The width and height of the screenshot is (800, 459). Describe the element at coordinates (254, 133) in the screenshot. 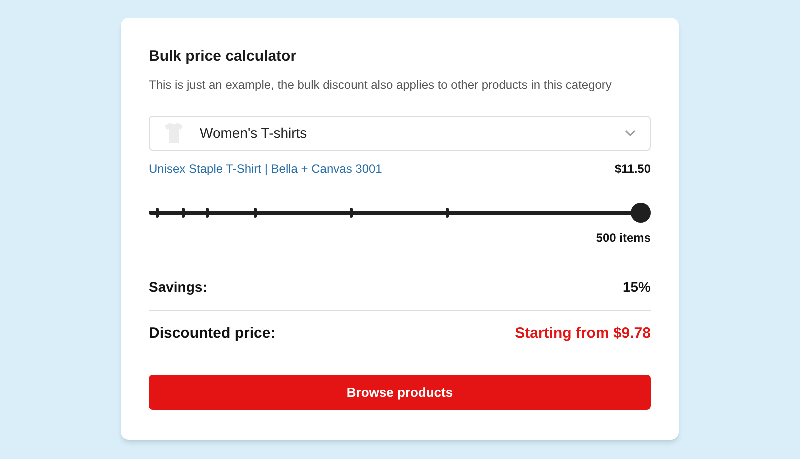

I see `select-value: Women's T-shirts` at that location.